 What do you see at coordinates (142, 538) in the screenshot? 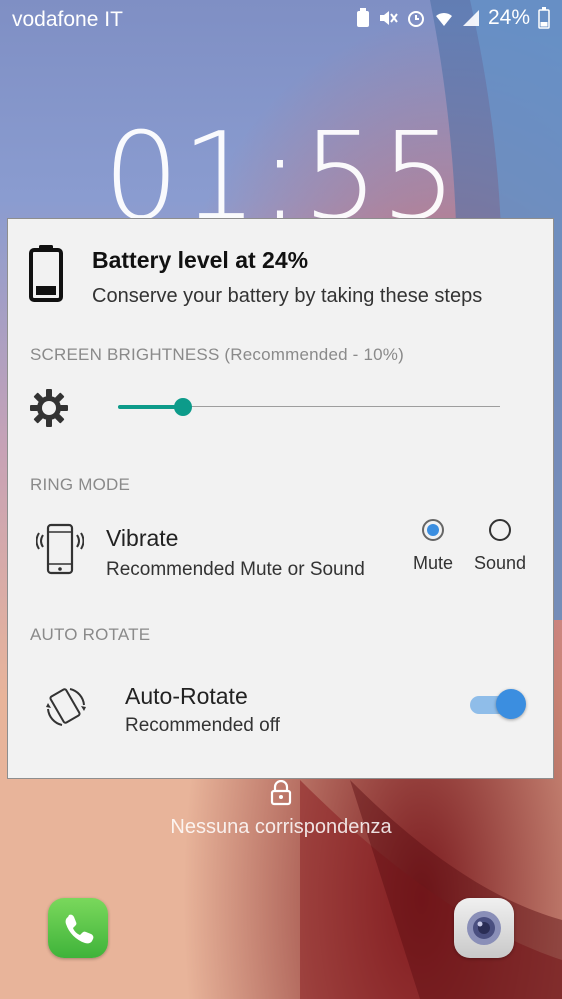
I see `ring-mode-current: Vibrate` at bounding box center [142, 538].